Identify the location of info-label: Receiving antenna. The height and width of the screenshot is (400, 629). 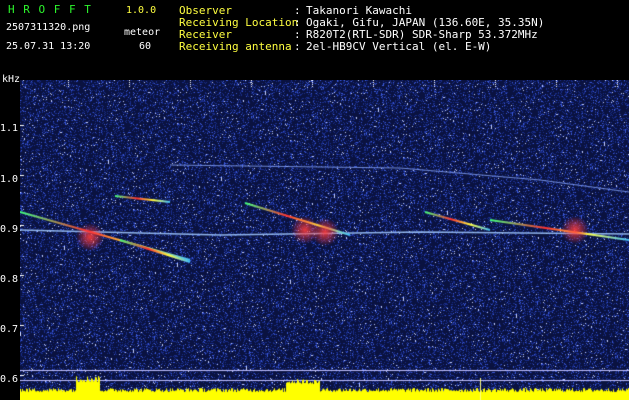
(235, 46).